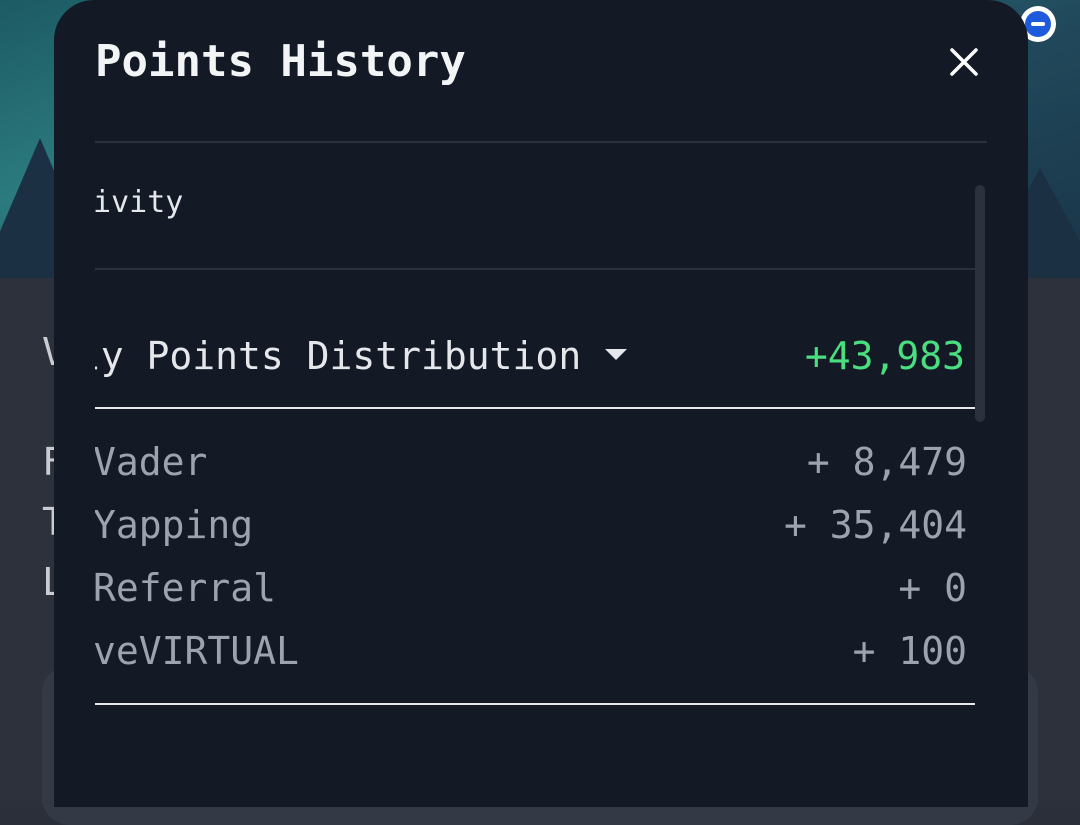  I want to click on close-button, so click(964, 62).